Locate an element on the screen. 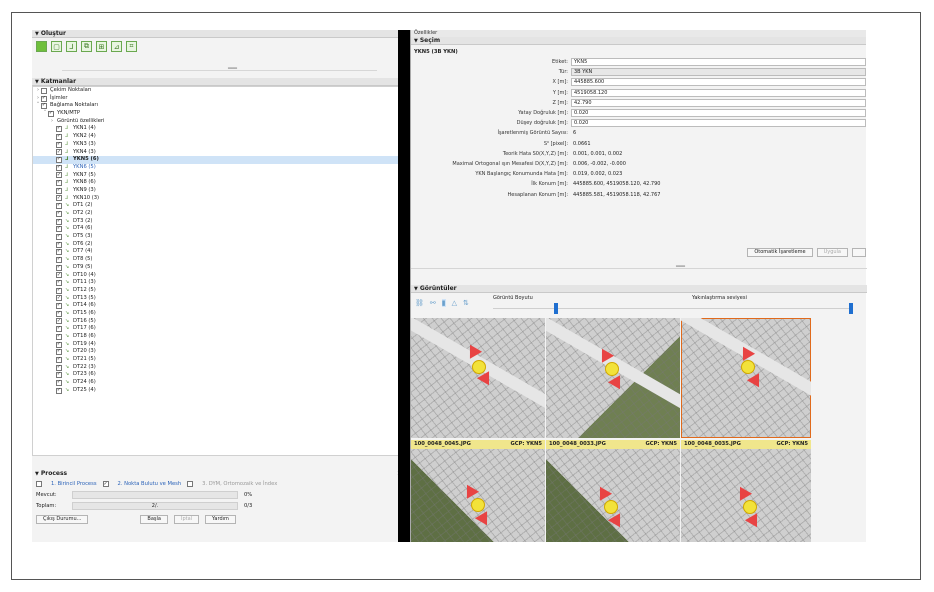 The image size is (934, 592). iptal-button: İptal is located at coordinates (186, 519).